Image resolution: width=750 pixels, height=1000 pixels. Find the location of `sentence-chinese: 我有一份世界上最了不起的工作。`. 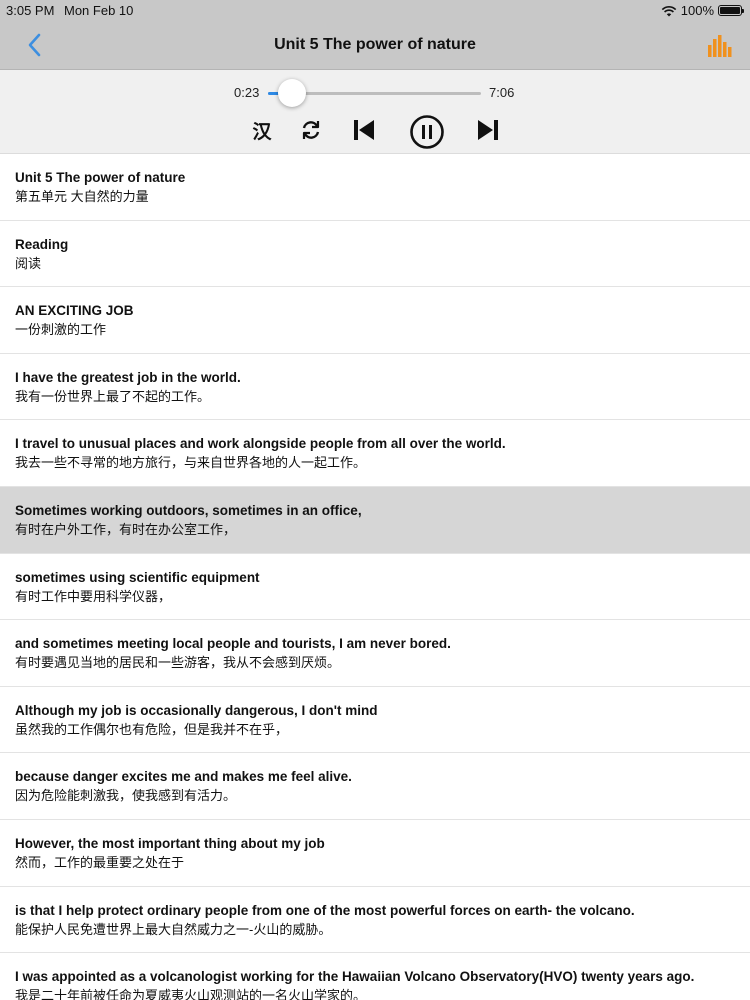

sentence-chinese: 我有一份世界上最了不起的工作。 is located at coordinates (113, 396).